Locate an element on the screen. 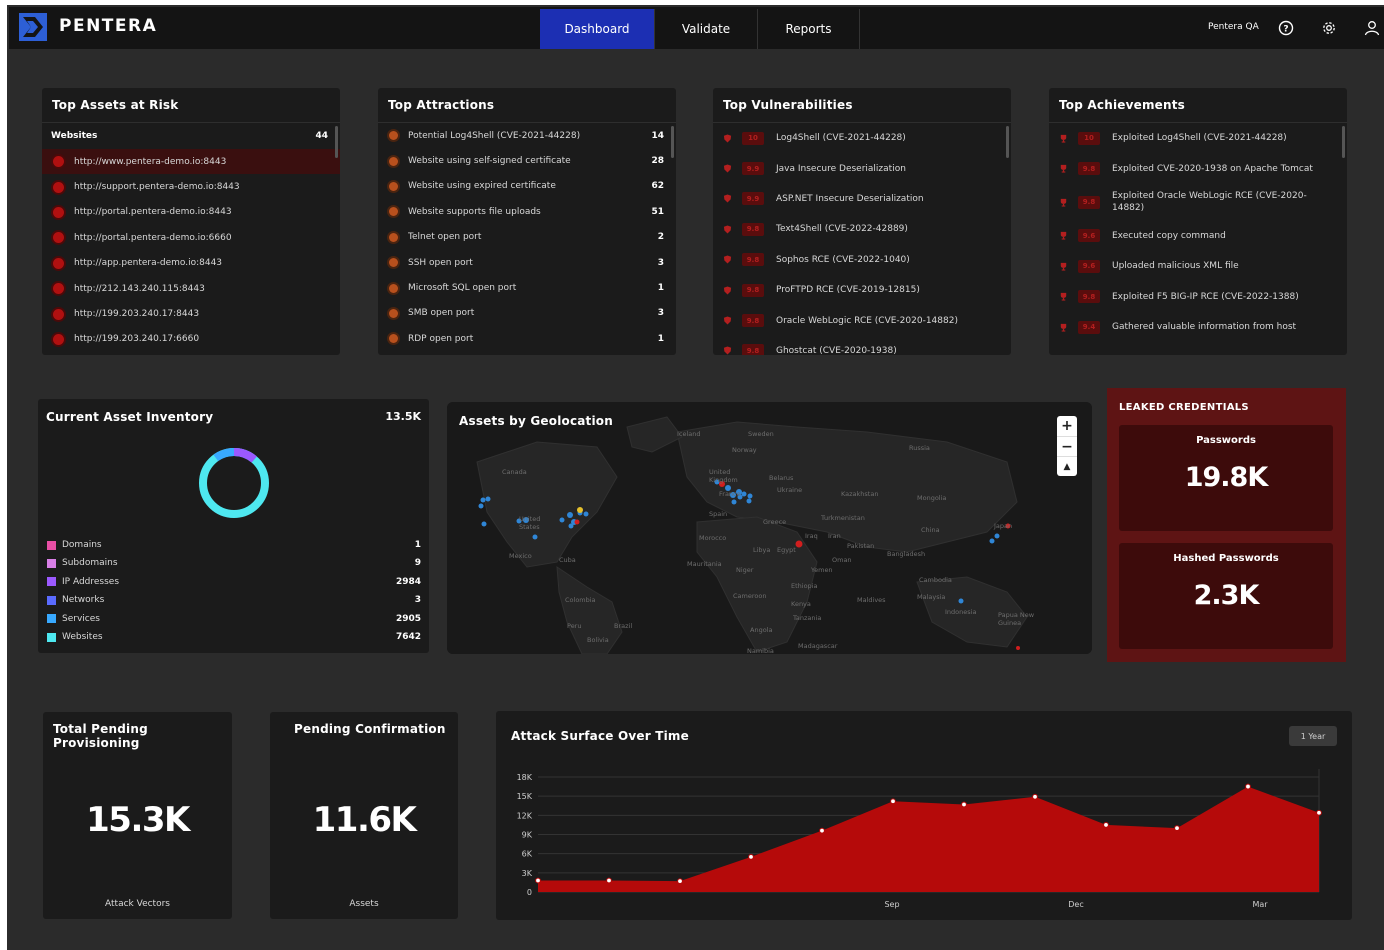 The height and width of the screenshot is (950, 1384). asset-row: http://portal.pentera-demo.io:8443 is located at coordinates (191, 212).